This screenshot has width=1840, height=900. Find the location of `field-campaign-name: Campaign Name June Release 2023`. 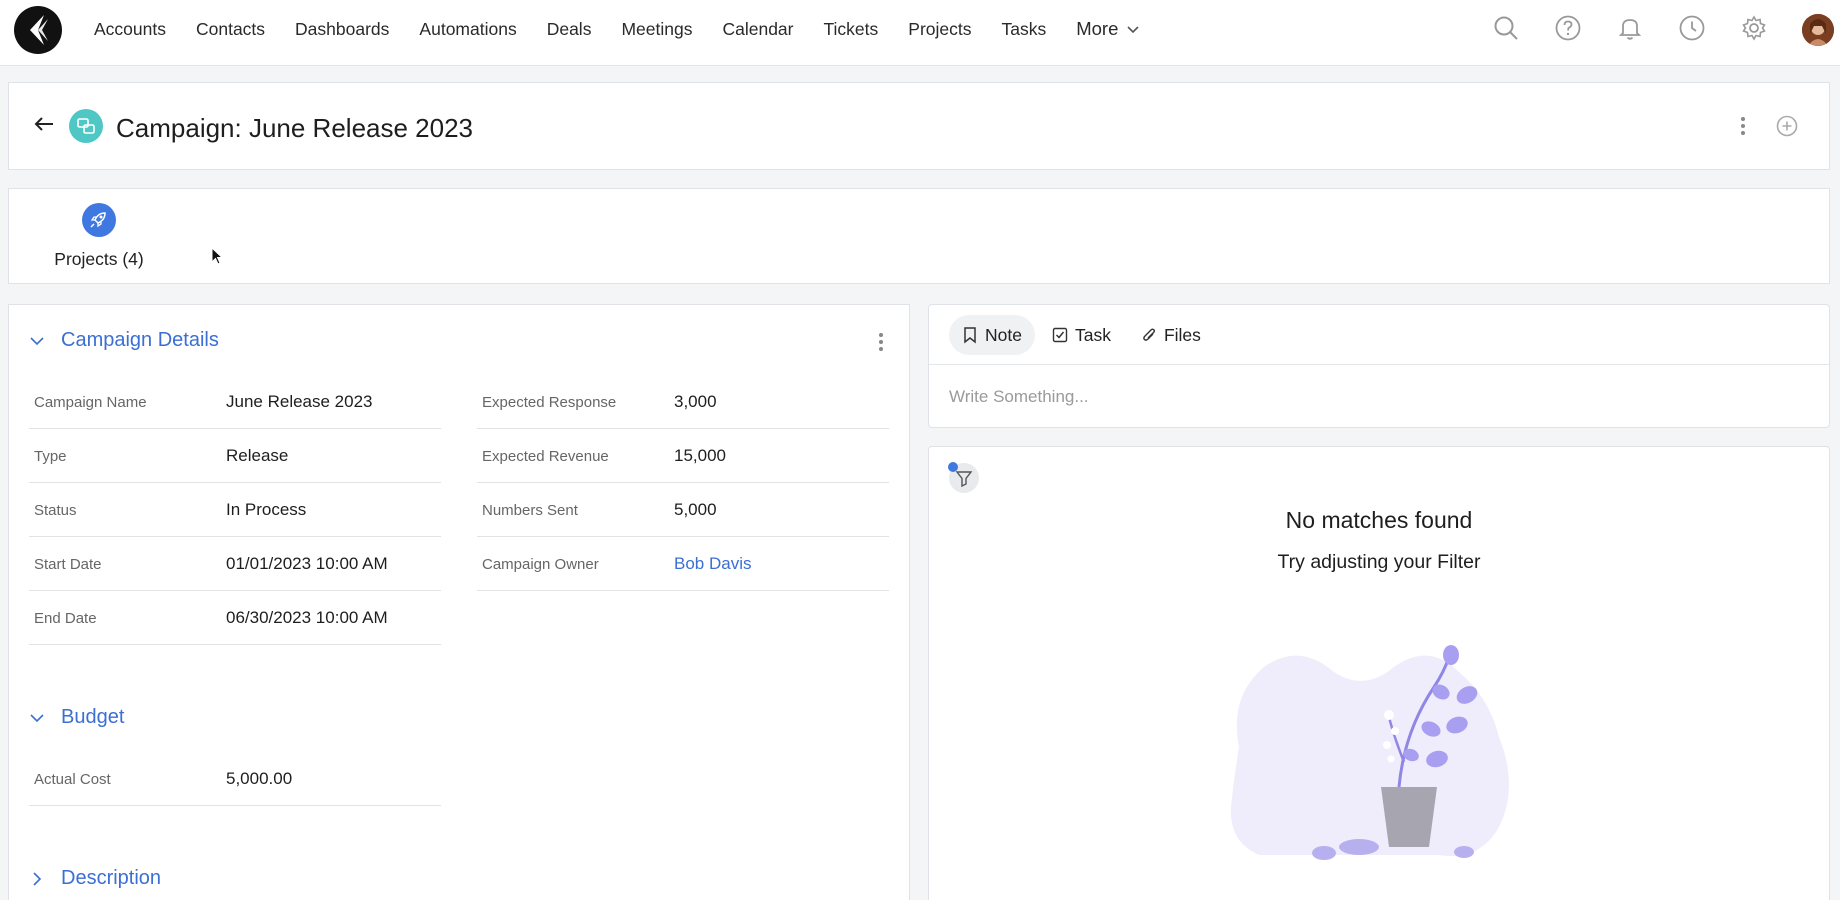

field-campaign-name: Campaign Name June Release 2023 is located at coordinates (235, 402).